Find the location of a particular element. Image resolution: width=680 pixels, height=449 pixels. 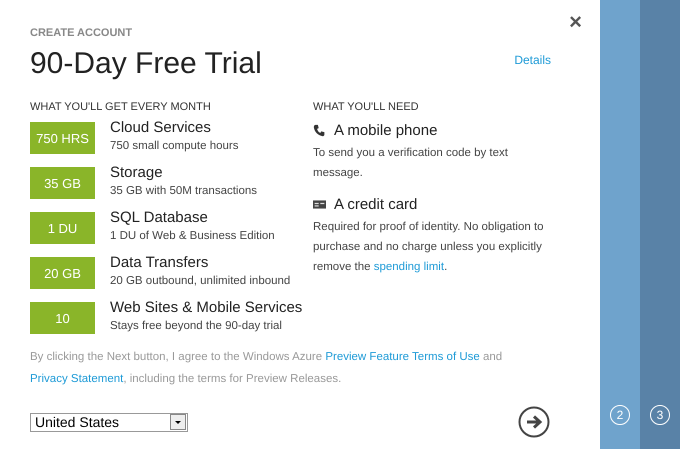

country-select: United States is located at coordinates (109, 422).